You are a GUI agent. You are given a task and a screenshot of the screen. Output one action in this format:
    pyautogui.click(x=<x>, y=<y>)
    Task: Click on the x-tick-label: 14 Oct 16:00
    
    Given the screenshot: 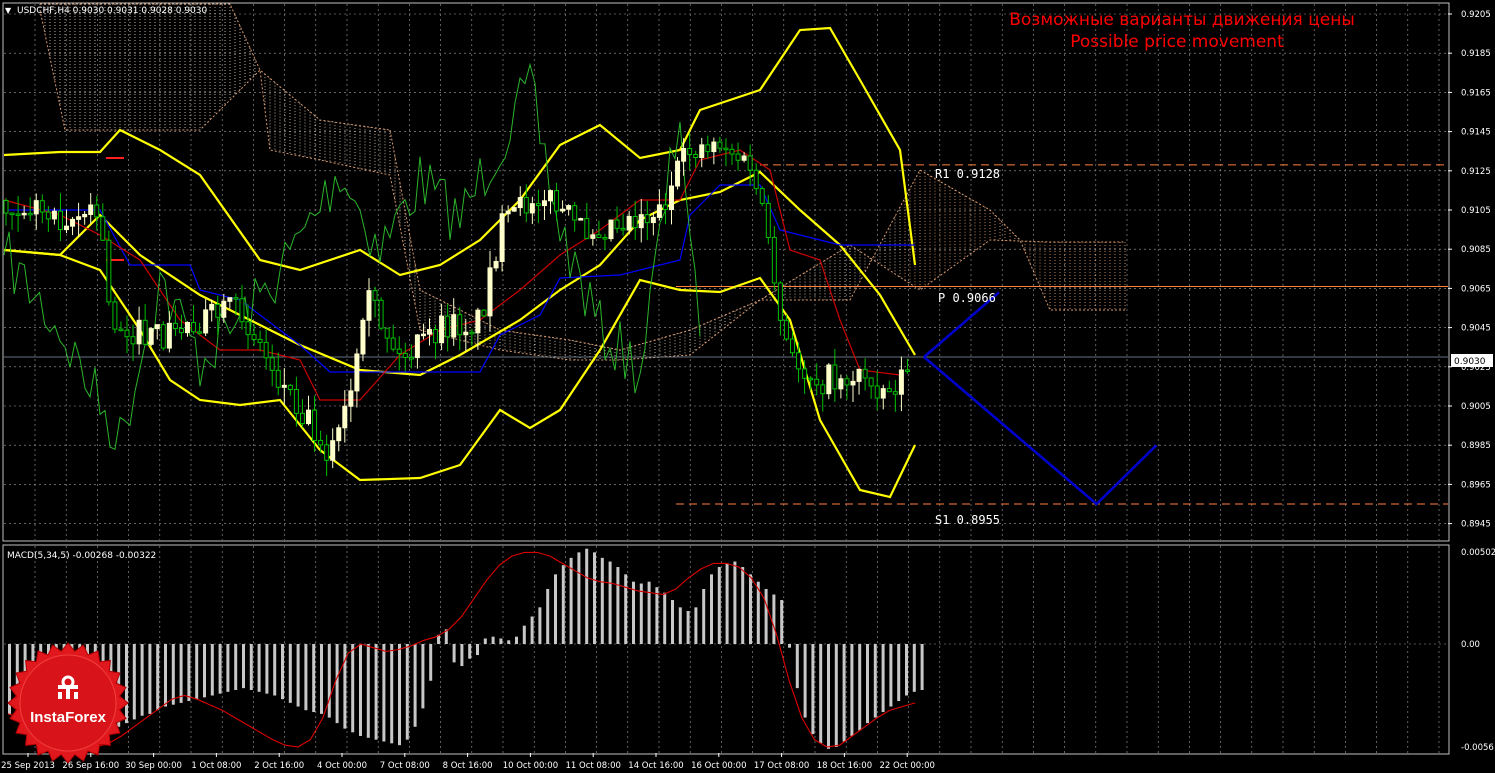 What is the action you would take?
    pyautogui.click(x=655, y=766)
    